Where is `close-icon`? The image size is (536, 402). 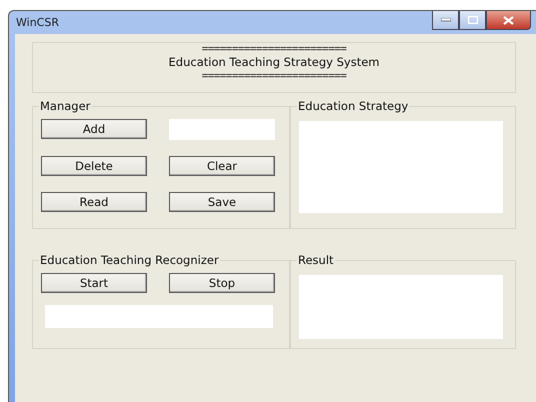 close-icon is located at coordinates (508, 20).